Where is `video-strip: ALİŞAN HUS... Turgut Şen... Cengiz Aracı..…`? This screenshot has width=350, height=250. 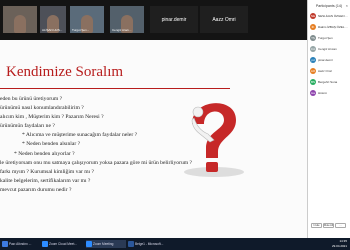
video-strip: ALİŞAN HUS... Turgut Şen... Cengiz Aracı..… is located at coordinates (153, 20).